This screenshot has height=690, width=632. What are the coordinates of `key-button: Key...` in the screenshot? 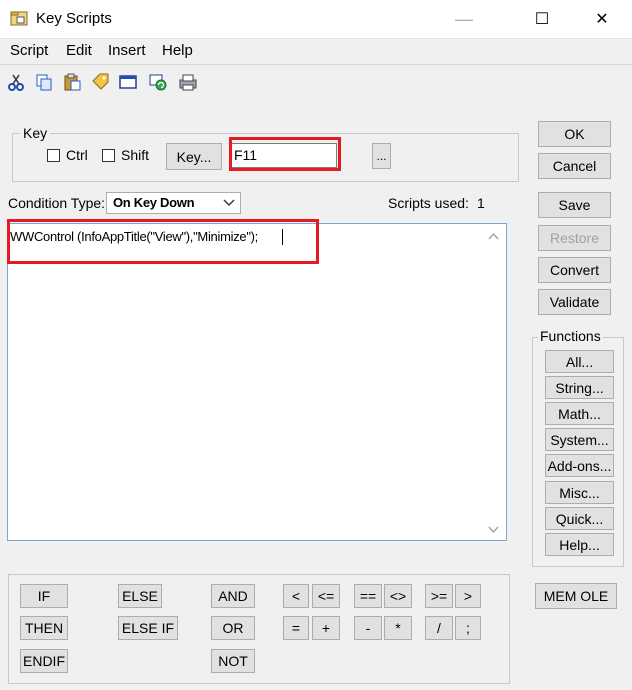 It's located at (194, 156).